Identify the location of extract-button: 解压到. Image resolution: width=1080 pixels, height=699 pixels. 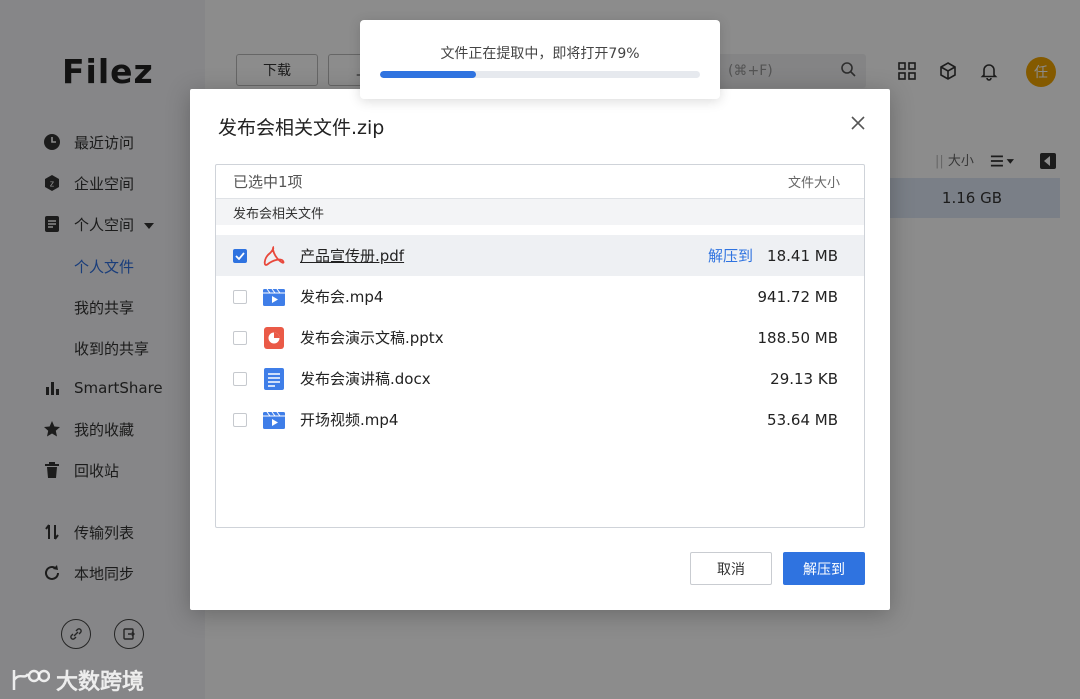
(824, 568).